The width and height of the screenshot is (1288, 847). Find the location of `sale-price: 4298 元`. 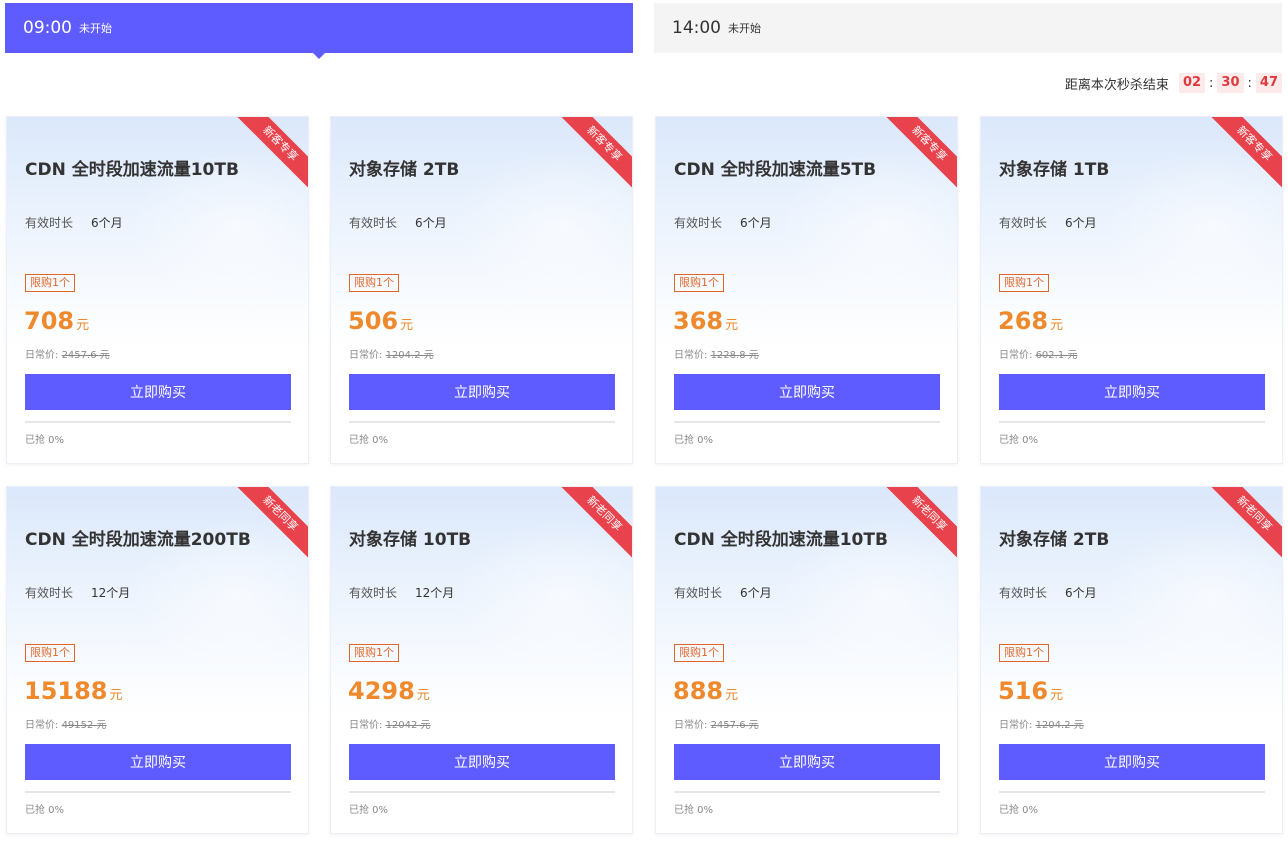

sale-price: 4298 元 is located at coordinates (389, 691).